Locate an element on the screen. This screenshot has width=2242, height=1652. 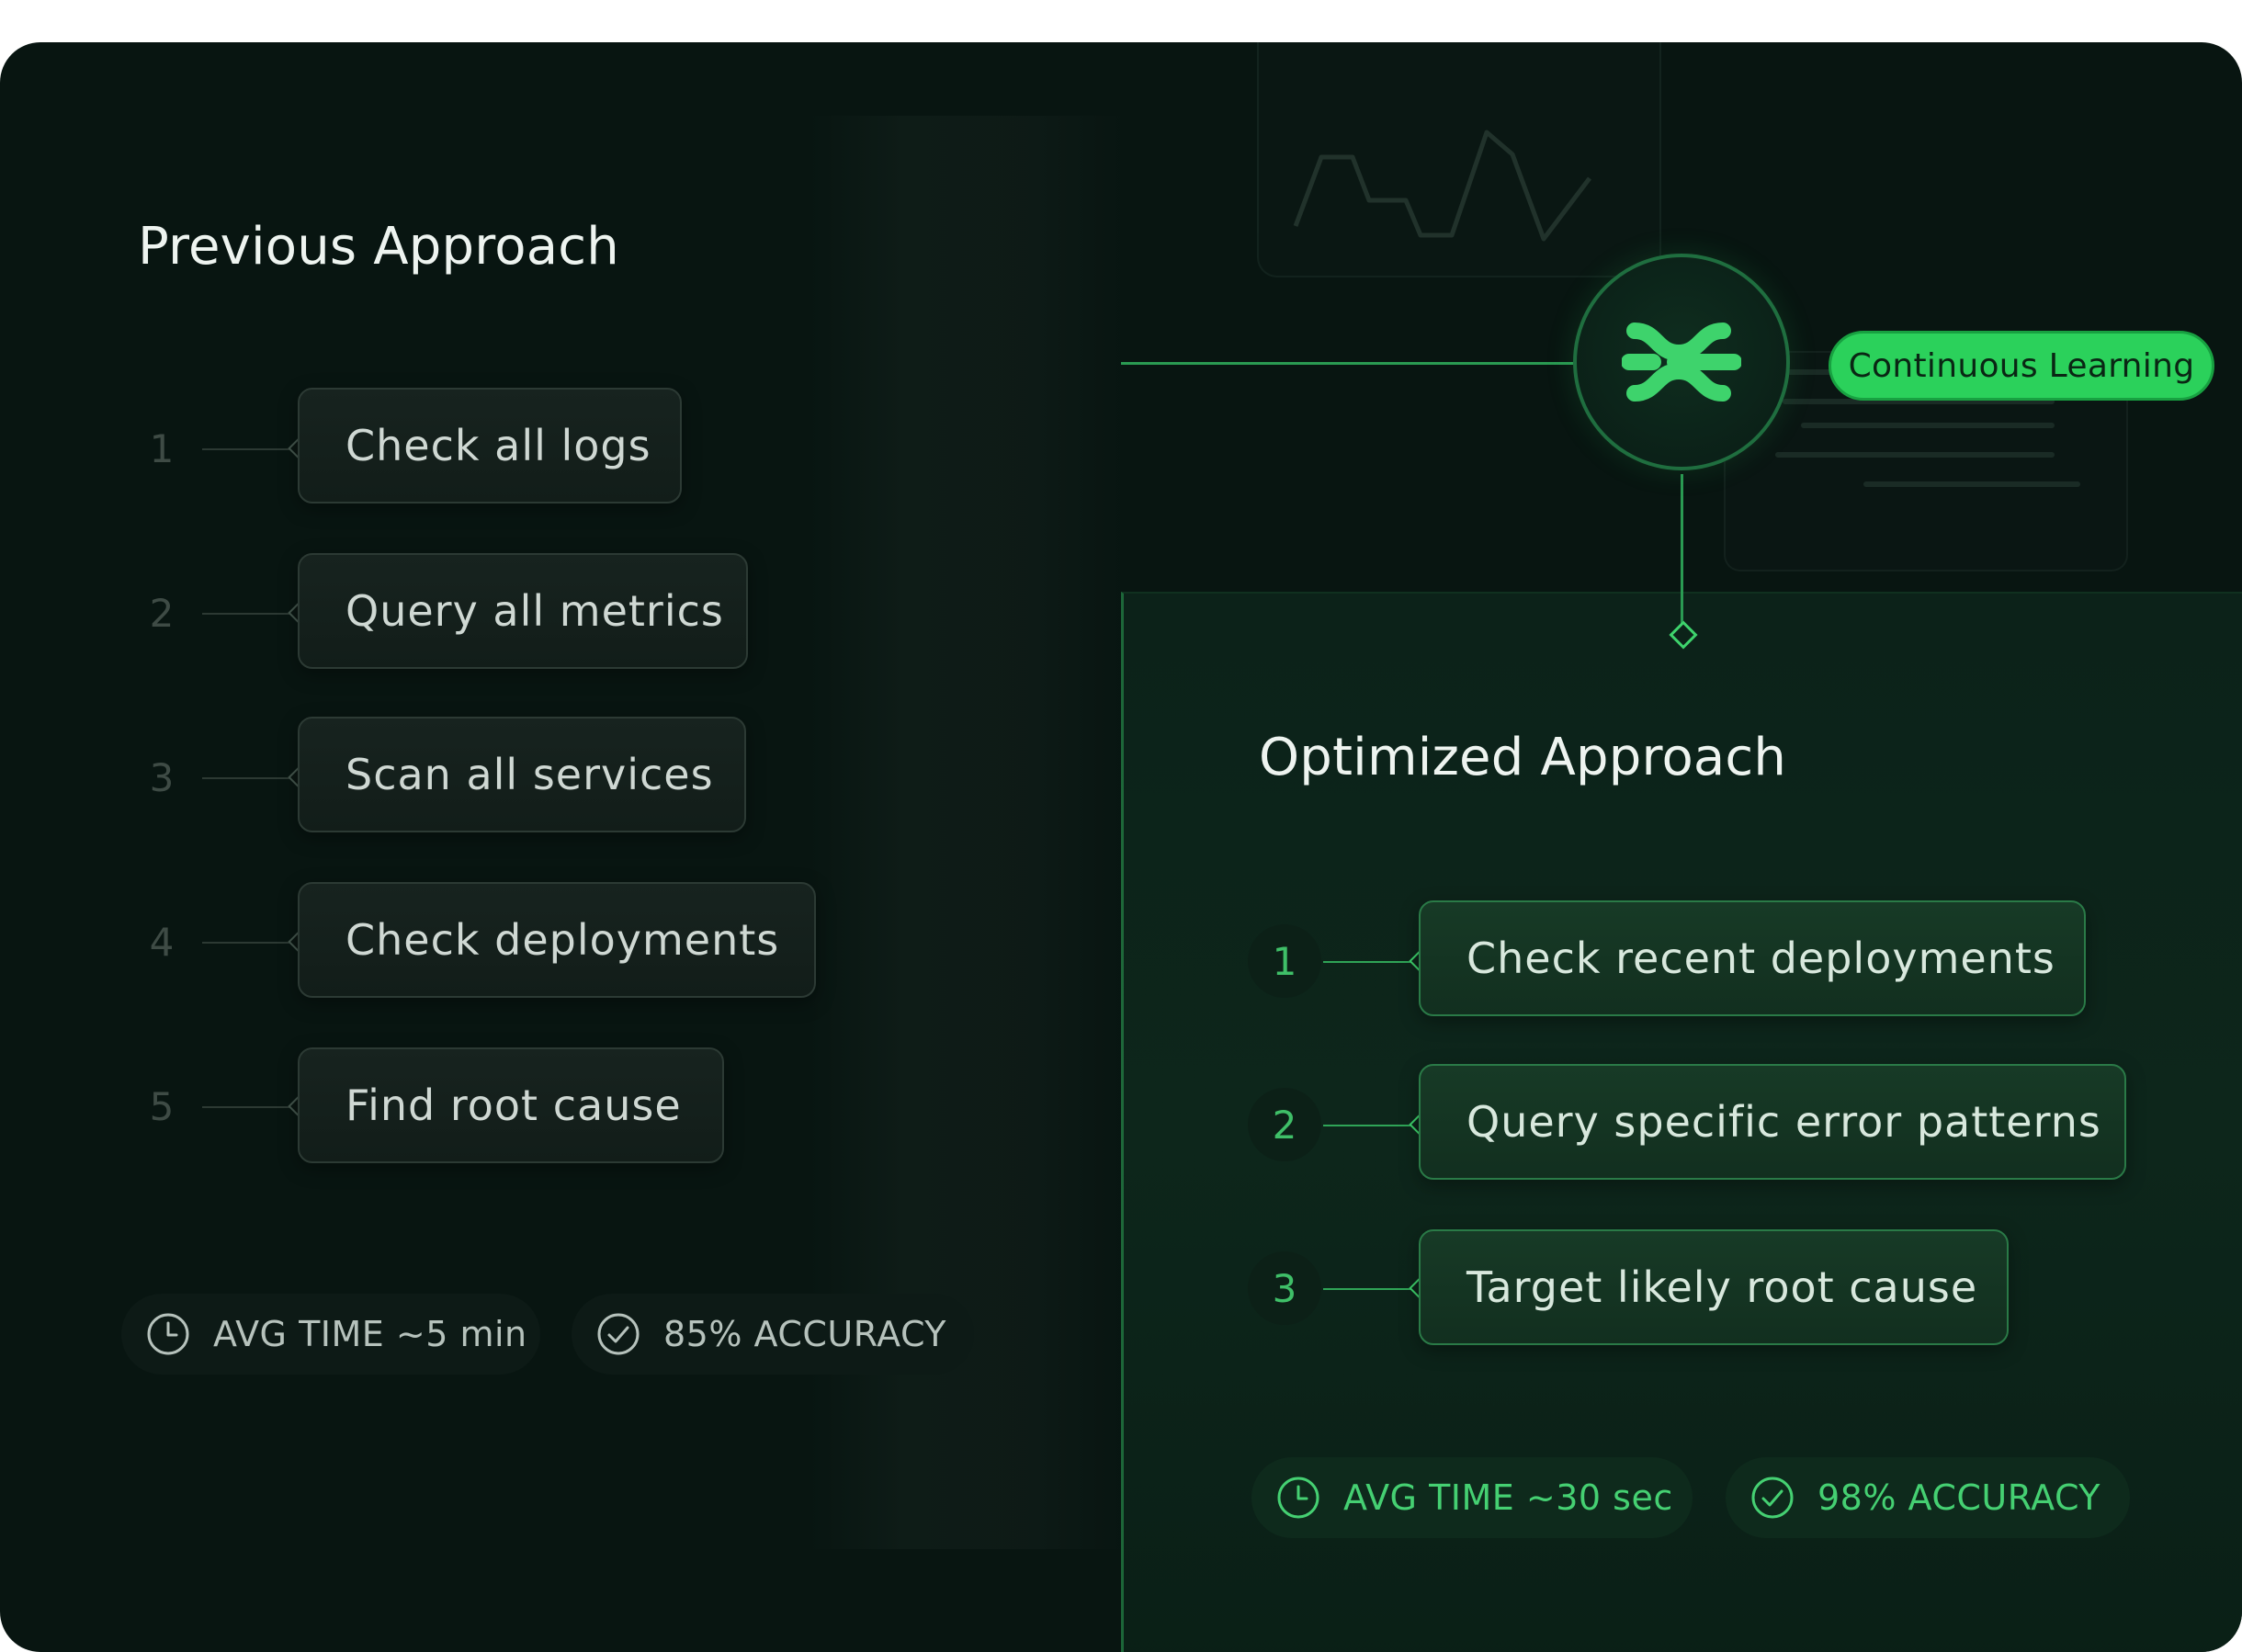
avg-time-stat: AVG TIME ~5 min is located at coordinates (330, 1334).